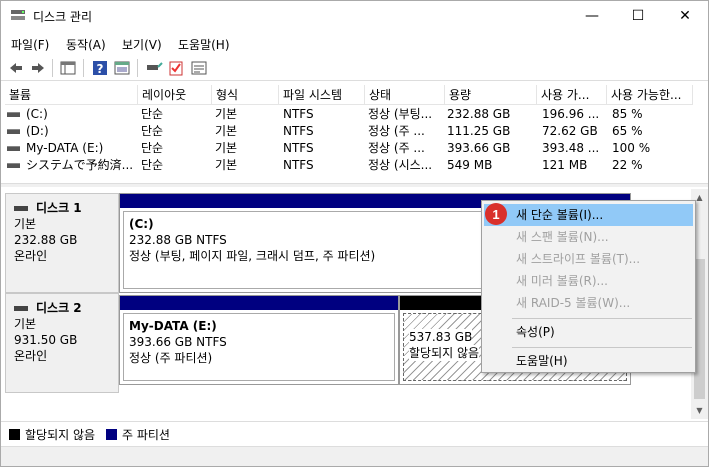 This screenshot has width=709, height=467. I want to click on menu-bar: 파일(F) 동작(A) 보기(V) 도움말(H), so click(354, 43).